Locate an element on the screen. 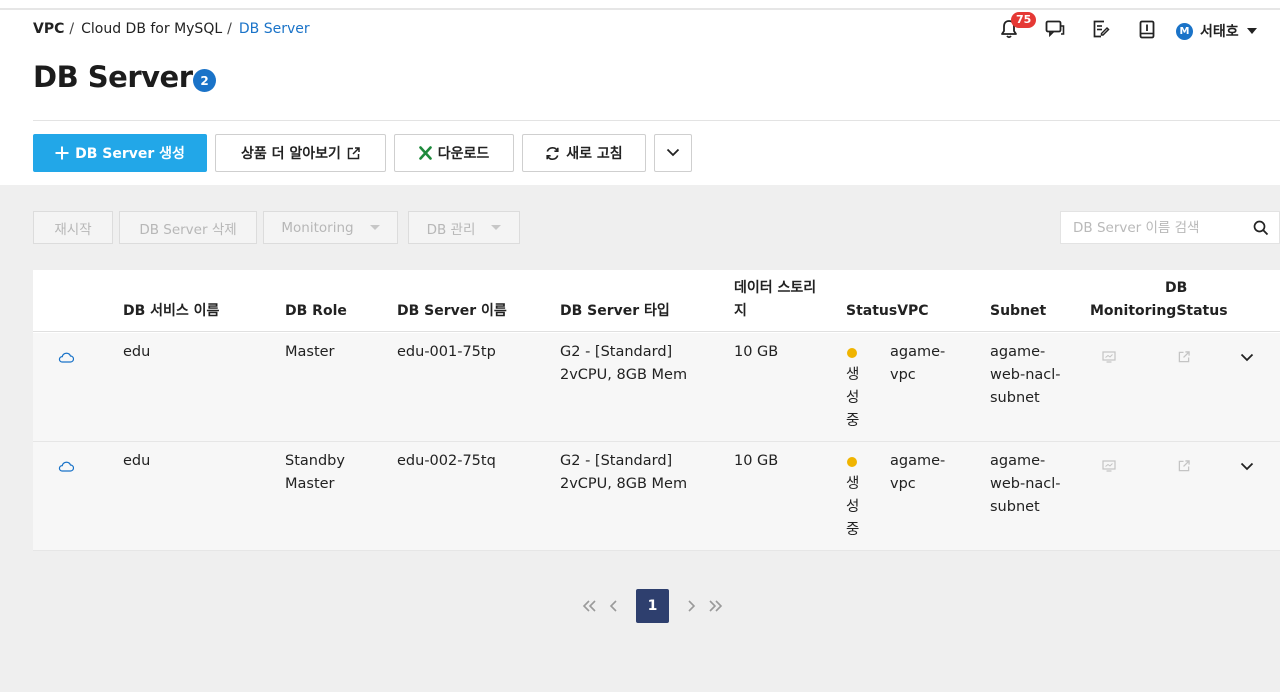  chat-icon is located at coordinates (1055, 31).